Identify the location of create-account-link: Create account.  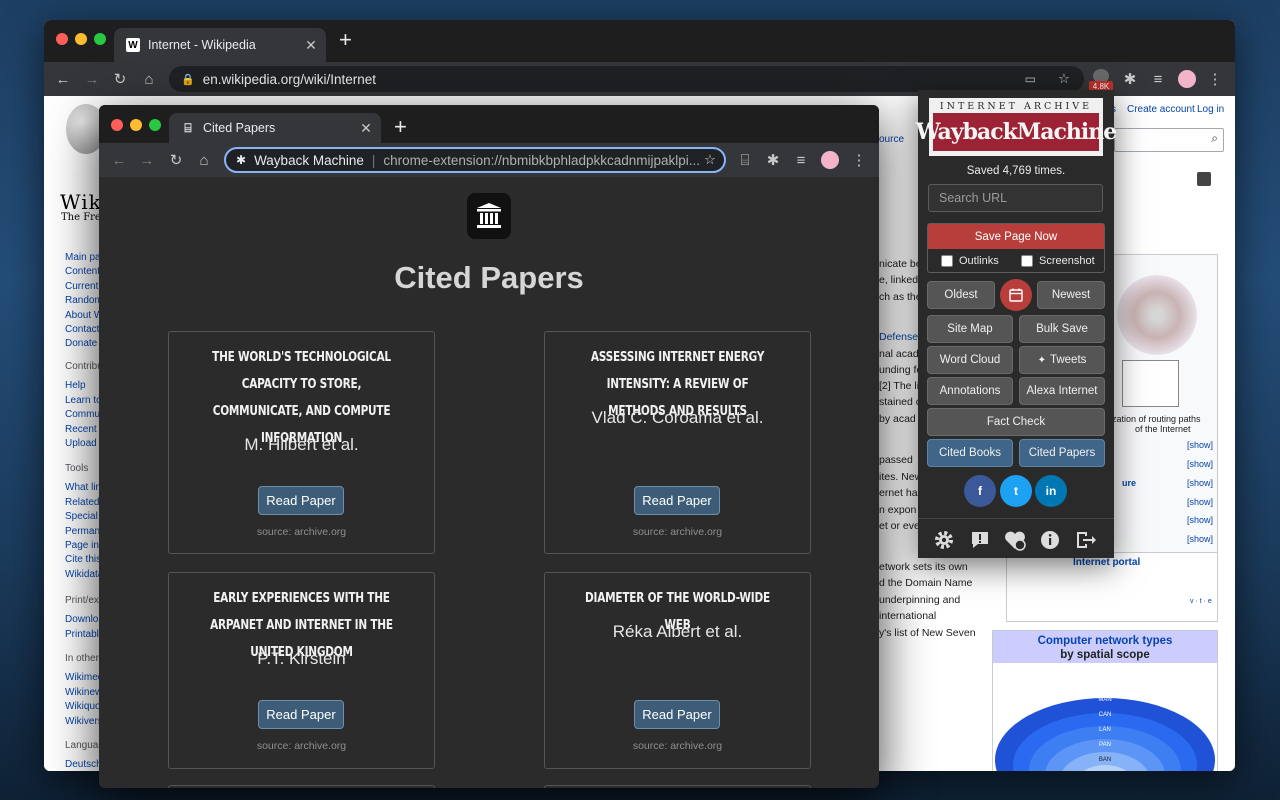
(1161, 109).